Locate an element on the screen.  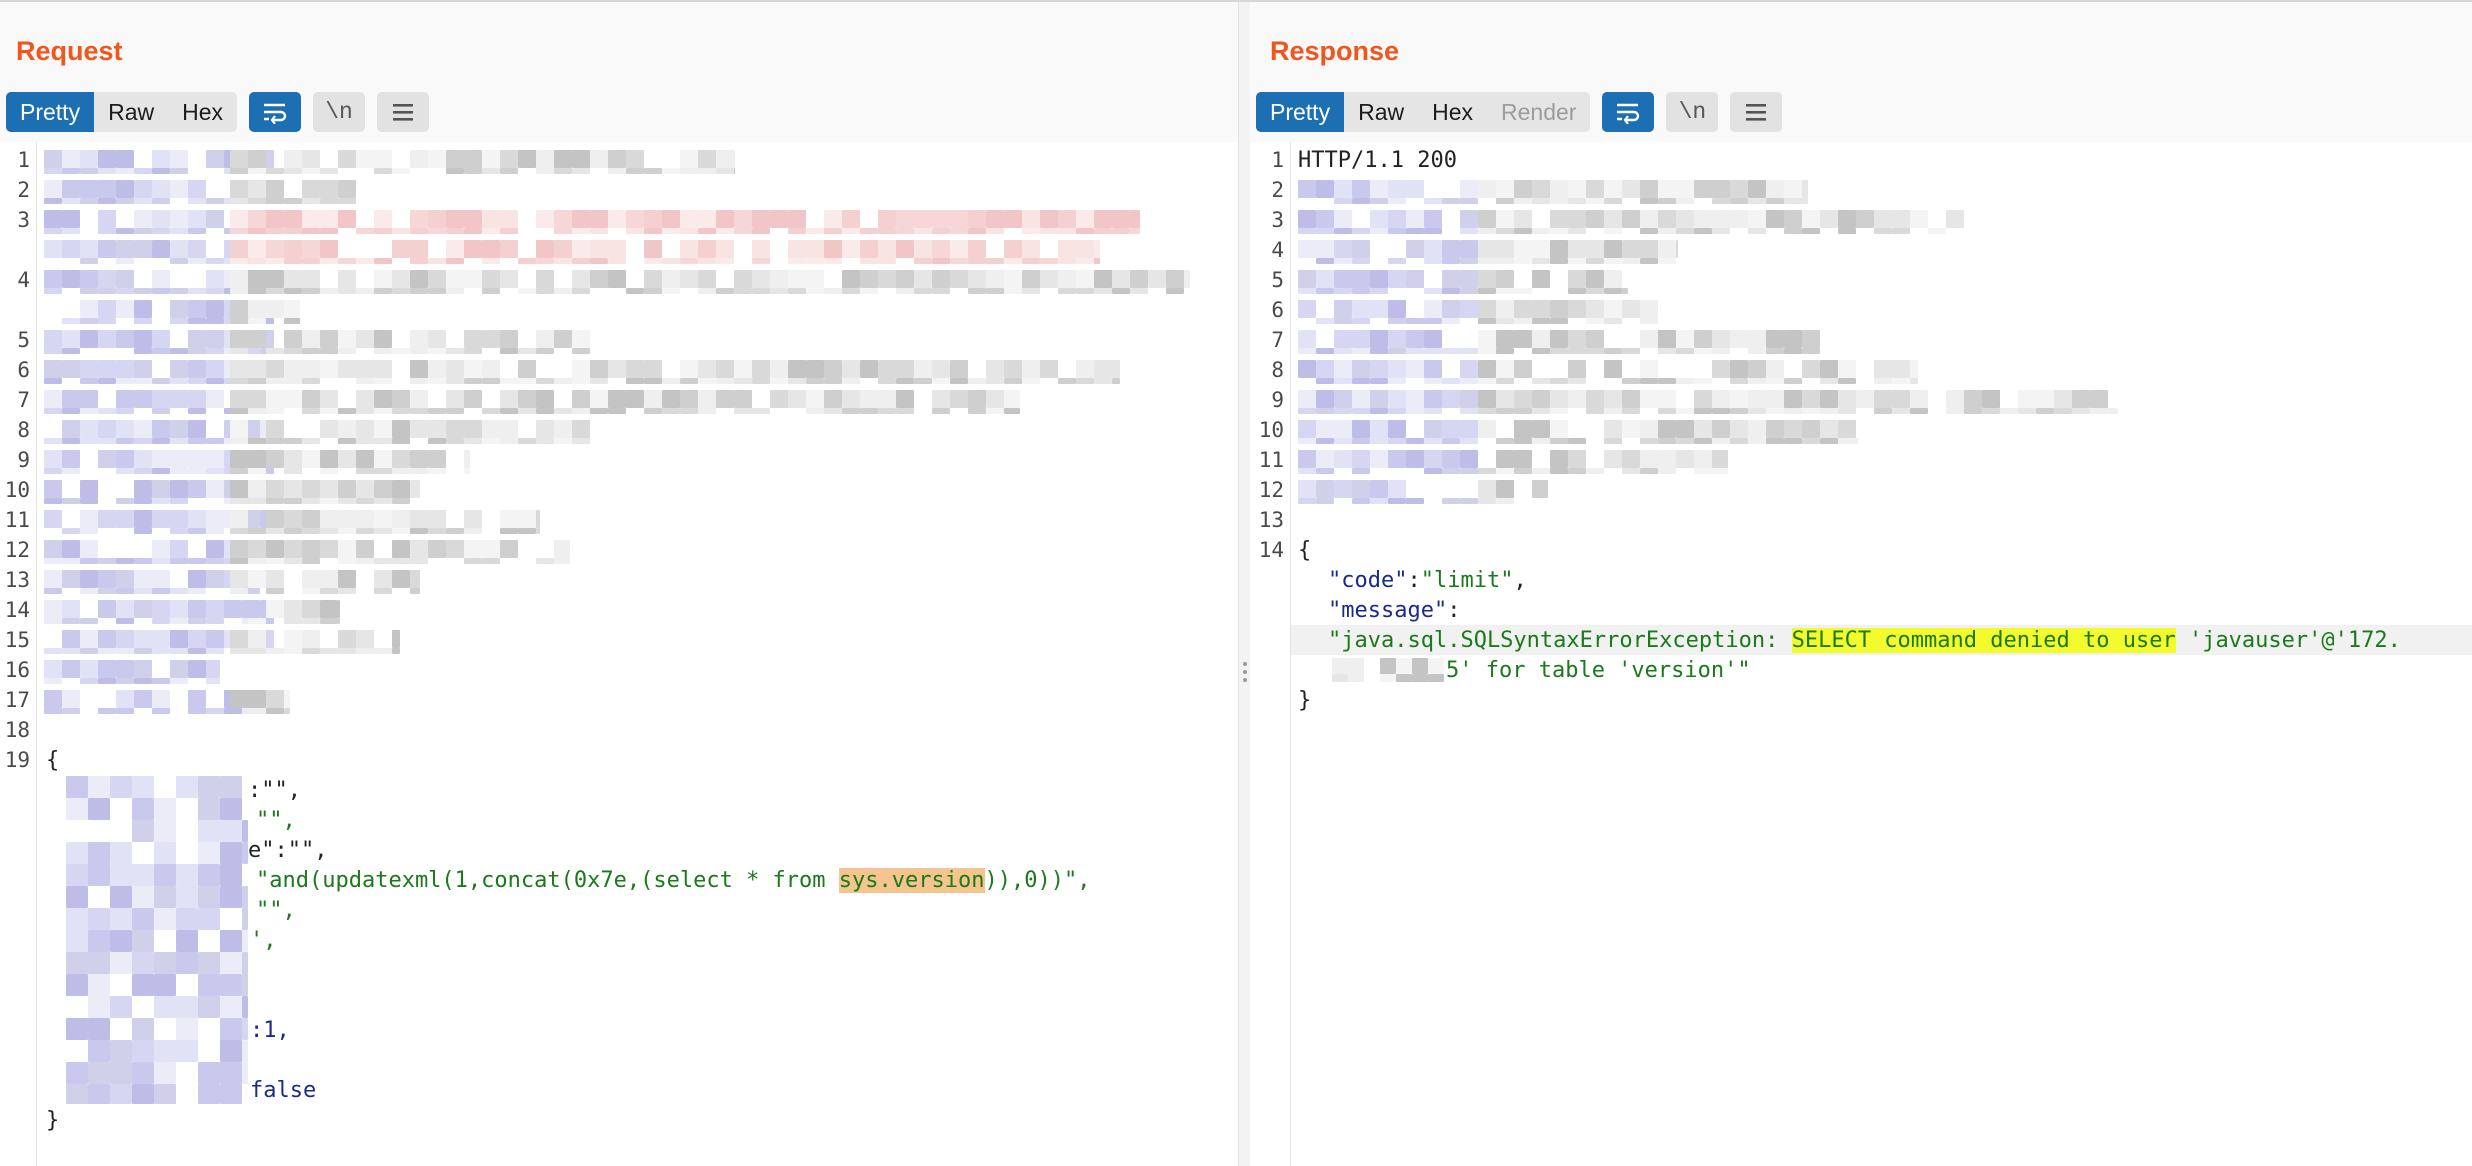
request-newline-button: \n is located at coordinates (339, 112).